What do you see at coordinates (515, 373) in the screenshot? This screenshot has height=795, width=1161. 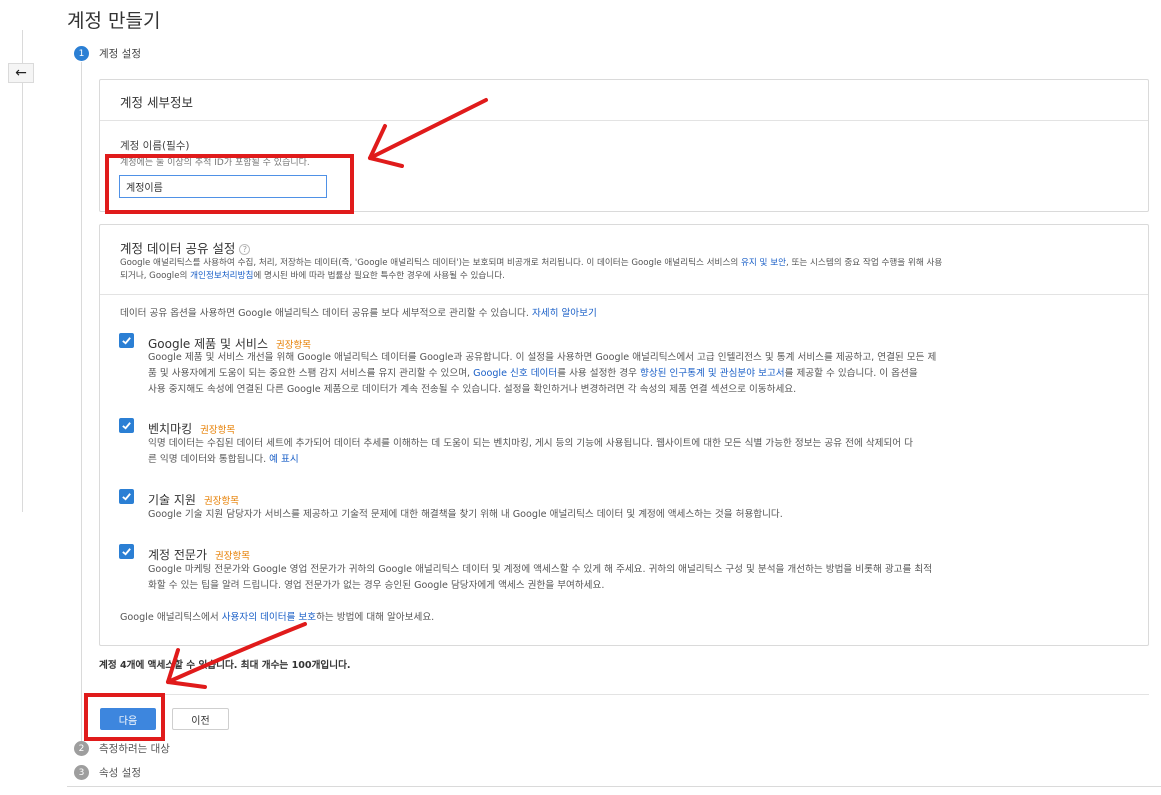 I see `google-signals-link: Google 신호 데이터` at bounding box center [515, 373].